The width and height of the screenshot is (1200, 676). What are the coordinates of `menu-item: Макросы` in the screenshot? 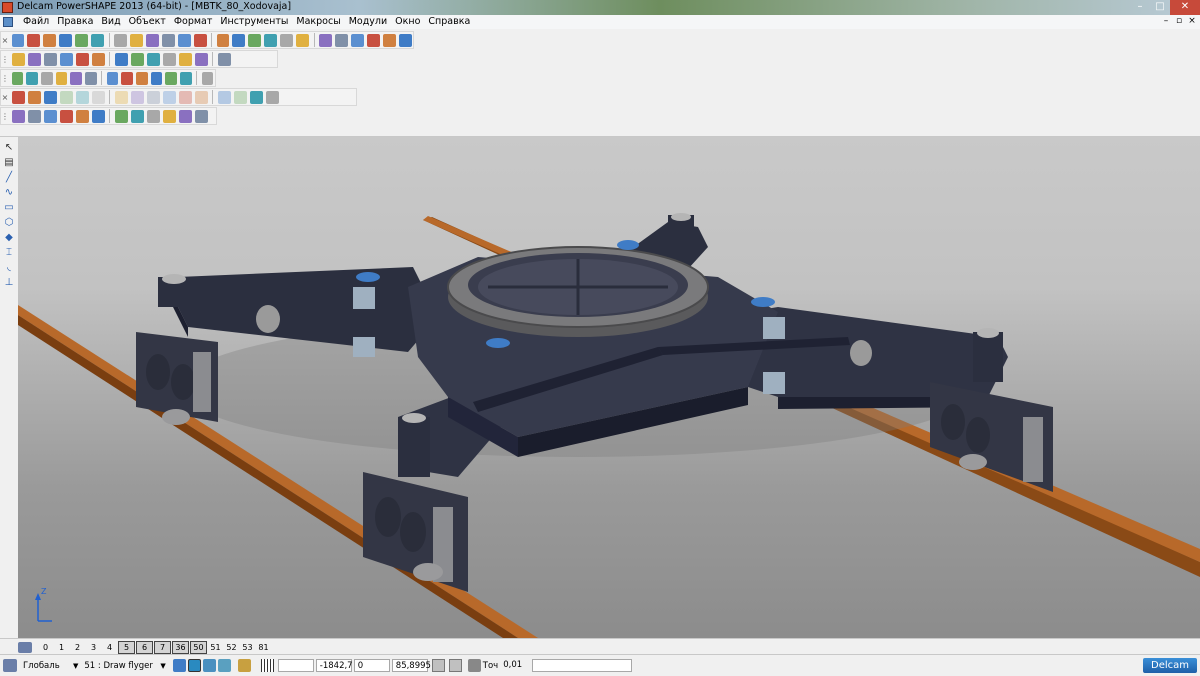 It's located at (318, 21).